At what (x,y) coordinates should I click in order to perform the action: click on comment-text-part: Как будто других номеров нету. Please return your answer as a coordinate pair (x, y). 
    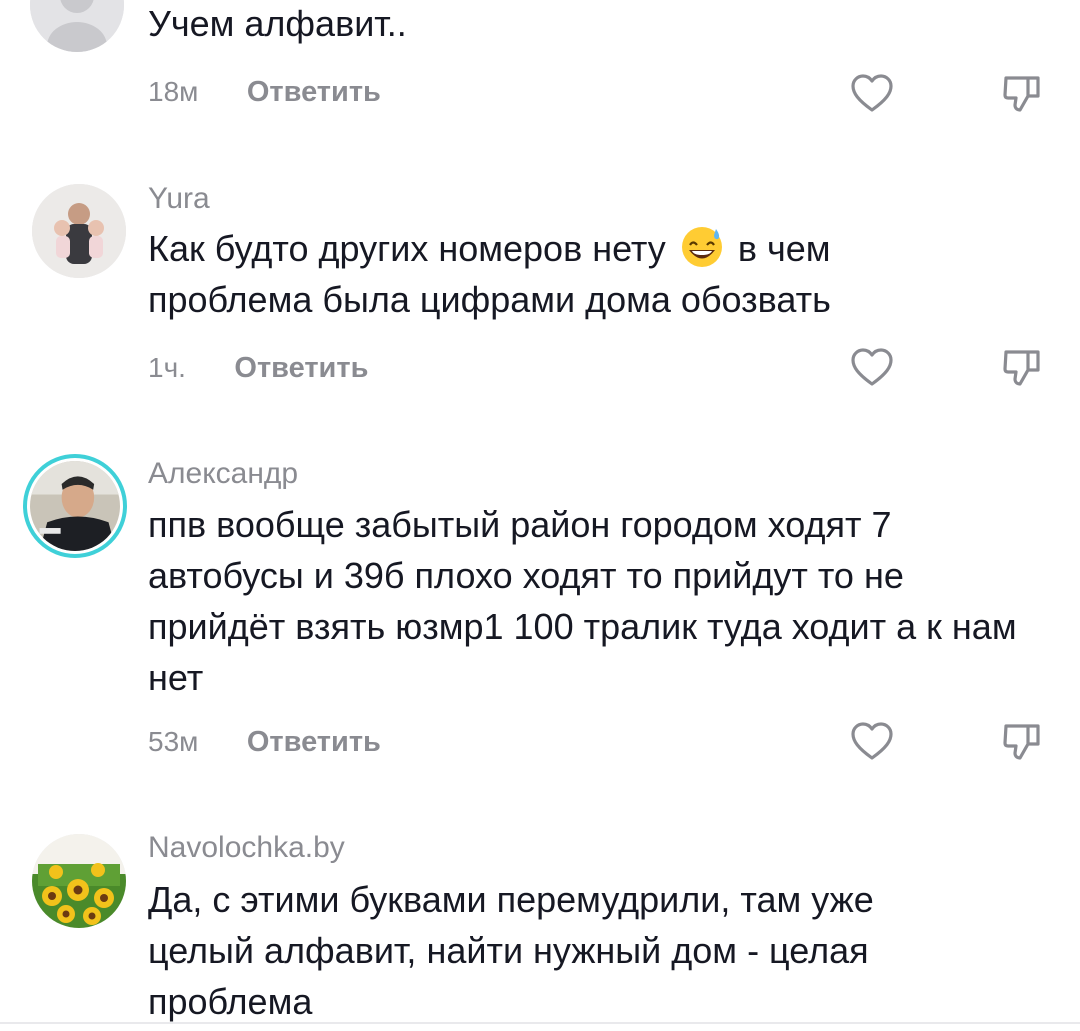
    Looking at the image, I should click on (407, 248).